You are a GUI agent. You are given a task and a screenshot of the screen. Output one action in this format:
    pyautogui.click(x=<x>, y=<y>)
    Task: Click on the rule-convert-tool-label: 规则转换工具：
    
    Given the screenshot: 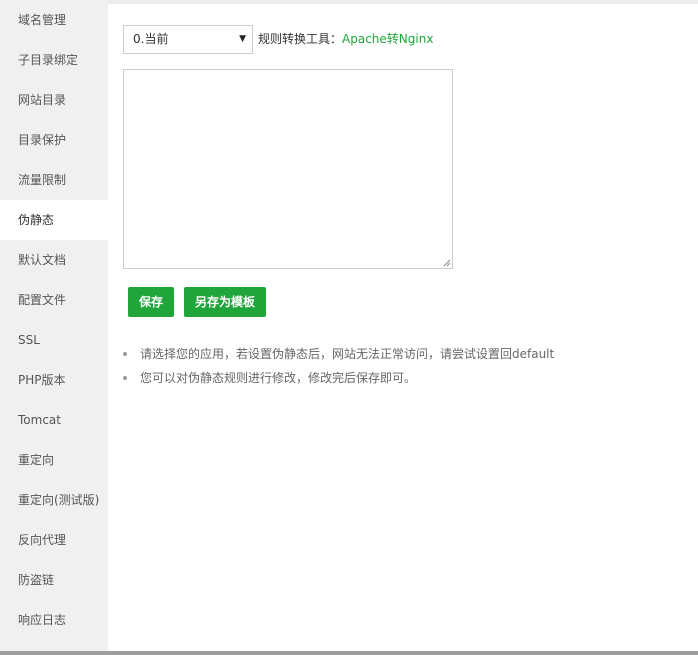 What is the action you would take?
    pyautogui.click(x=300, y=39)
    